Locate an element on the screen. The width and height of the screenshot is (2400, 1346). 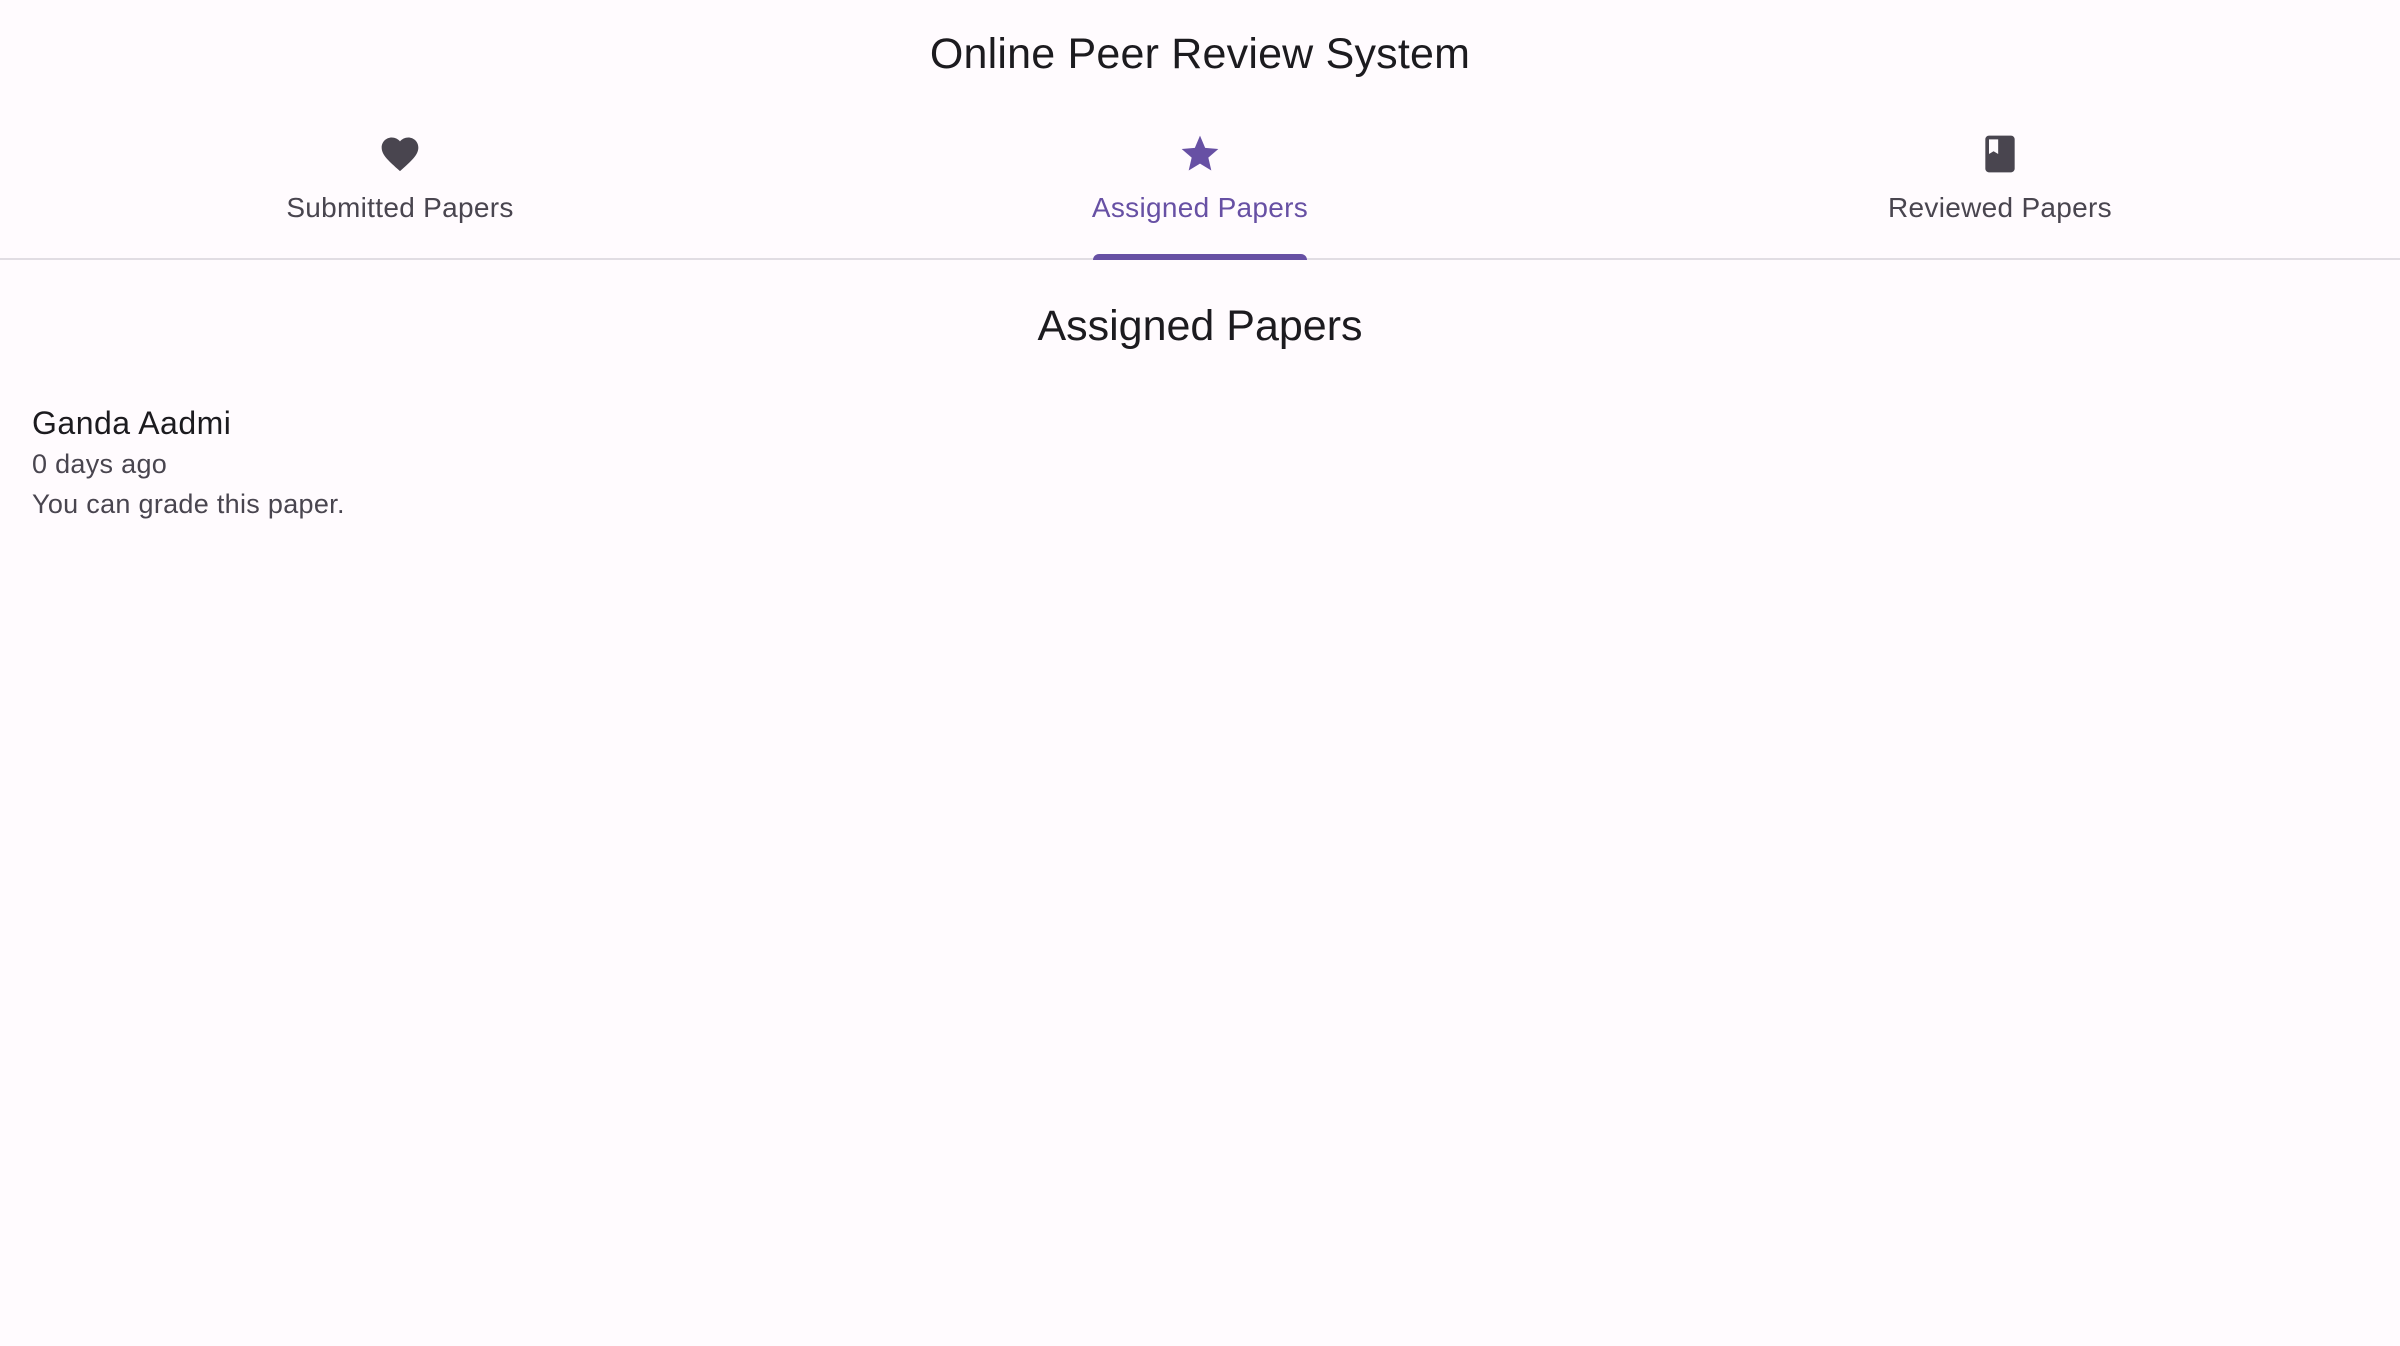
paper-author: Ganda Aadmi is located at coordinates (132, 423).